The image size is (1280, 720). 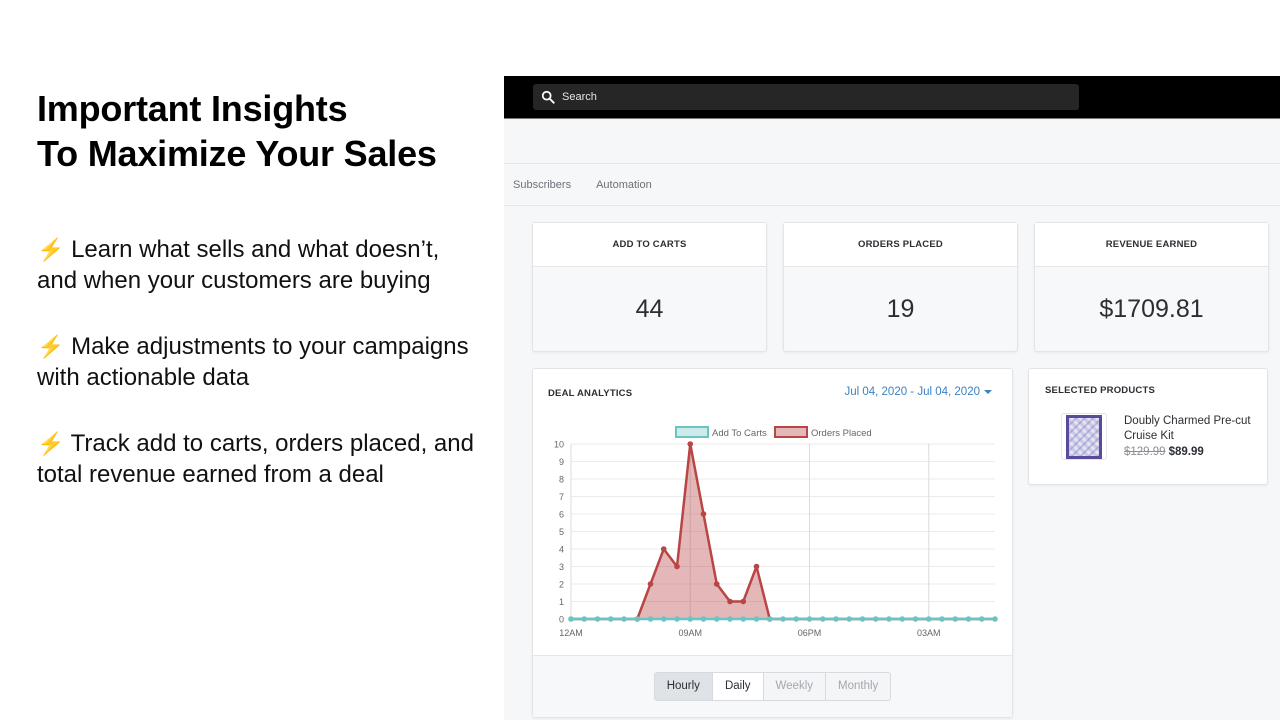 I want to click on product-price: $129.99 $89.99, so click(x=1164, y=452).